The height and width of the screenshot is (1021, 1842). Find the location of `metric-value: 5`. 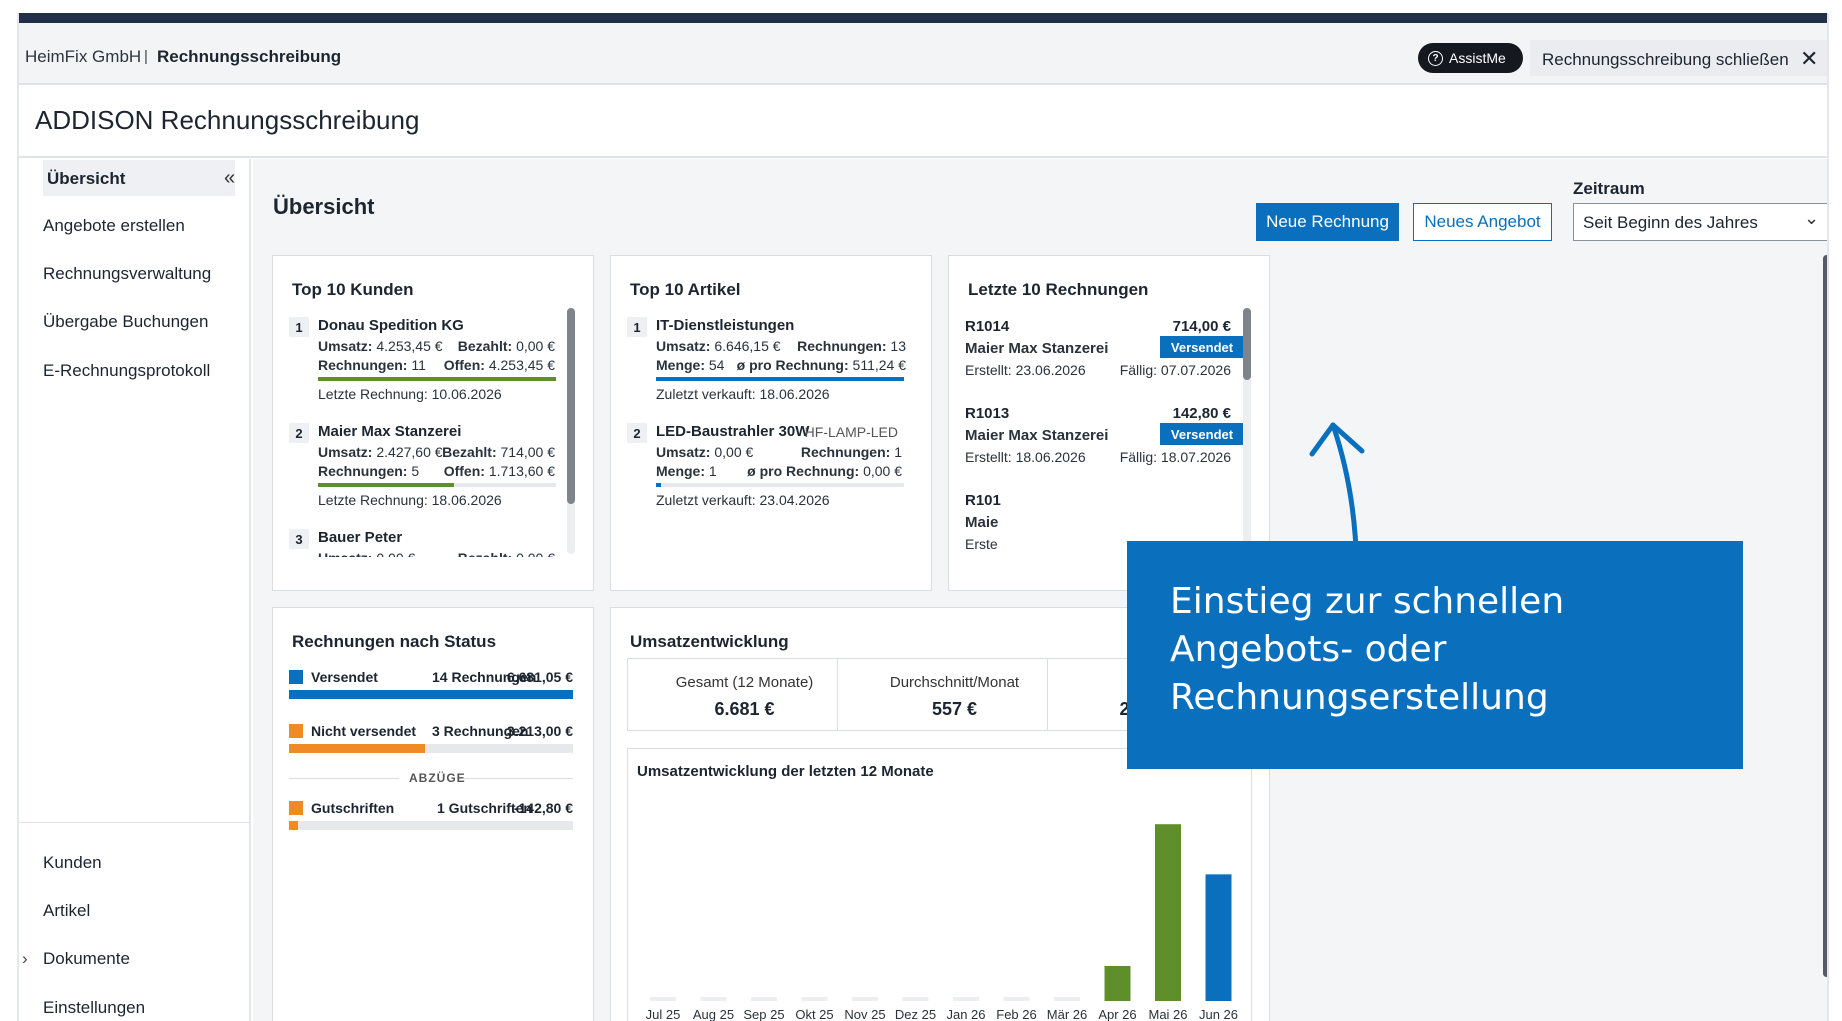

metric-value: 5 is located at coordinates (415, 471).